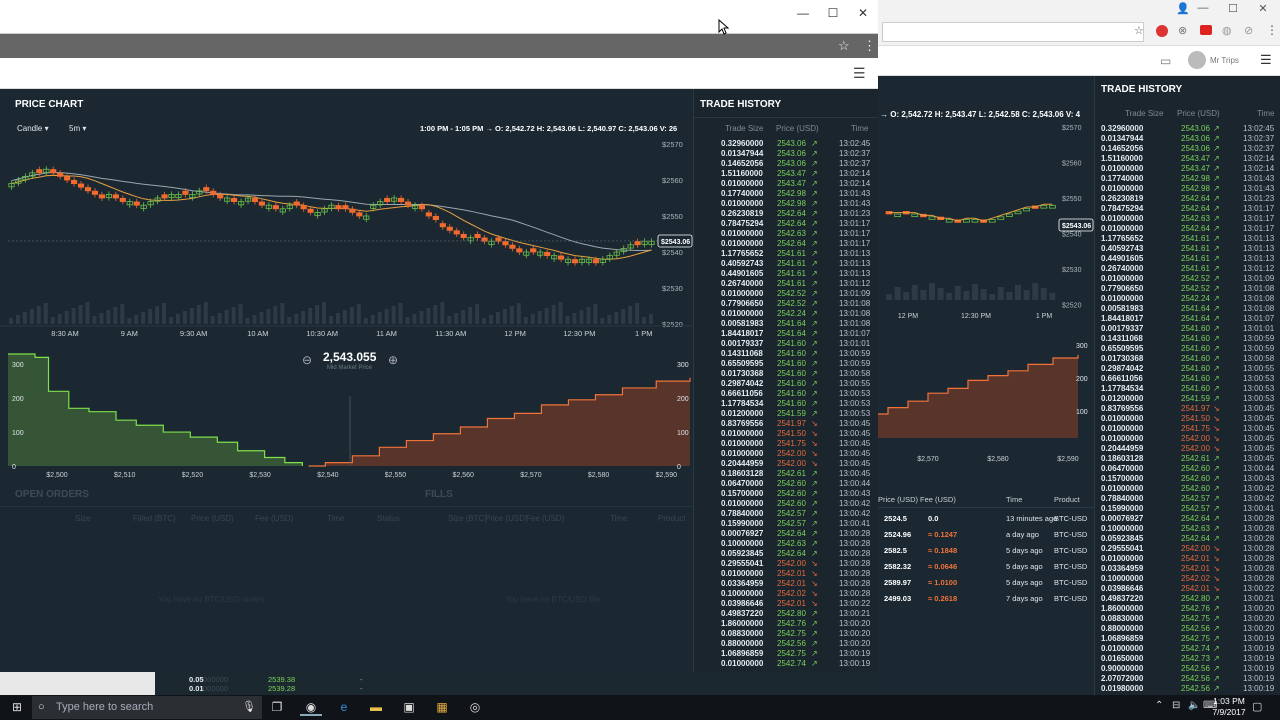 This screenshot has width=1280, height=720. What do you see at coordinates (986, 551) in the screenshot?
I see `bg-order-row: 2582.5 ≈ 0.1848 5 days ago BTC-USD` at bounding box center [986, 551].